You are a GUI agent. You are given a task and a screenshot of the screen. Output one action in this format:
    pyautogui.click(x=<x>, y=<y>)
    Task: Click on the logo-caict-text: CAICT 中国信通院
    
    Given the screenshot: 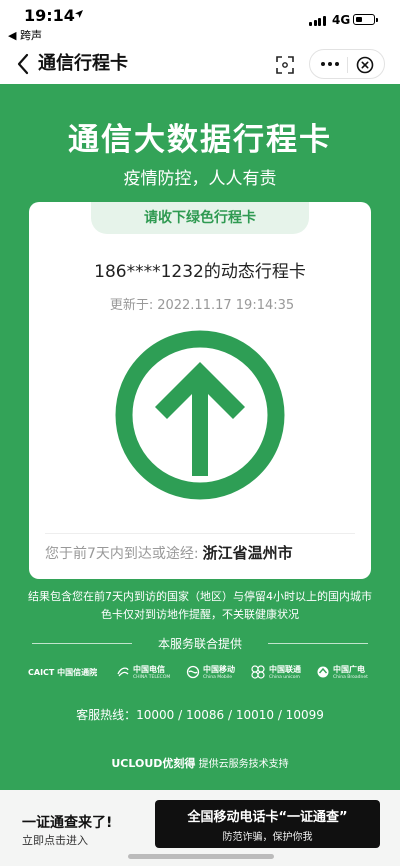 What is the action you would take?
    pyautogui.click(x=63, y=672)
    